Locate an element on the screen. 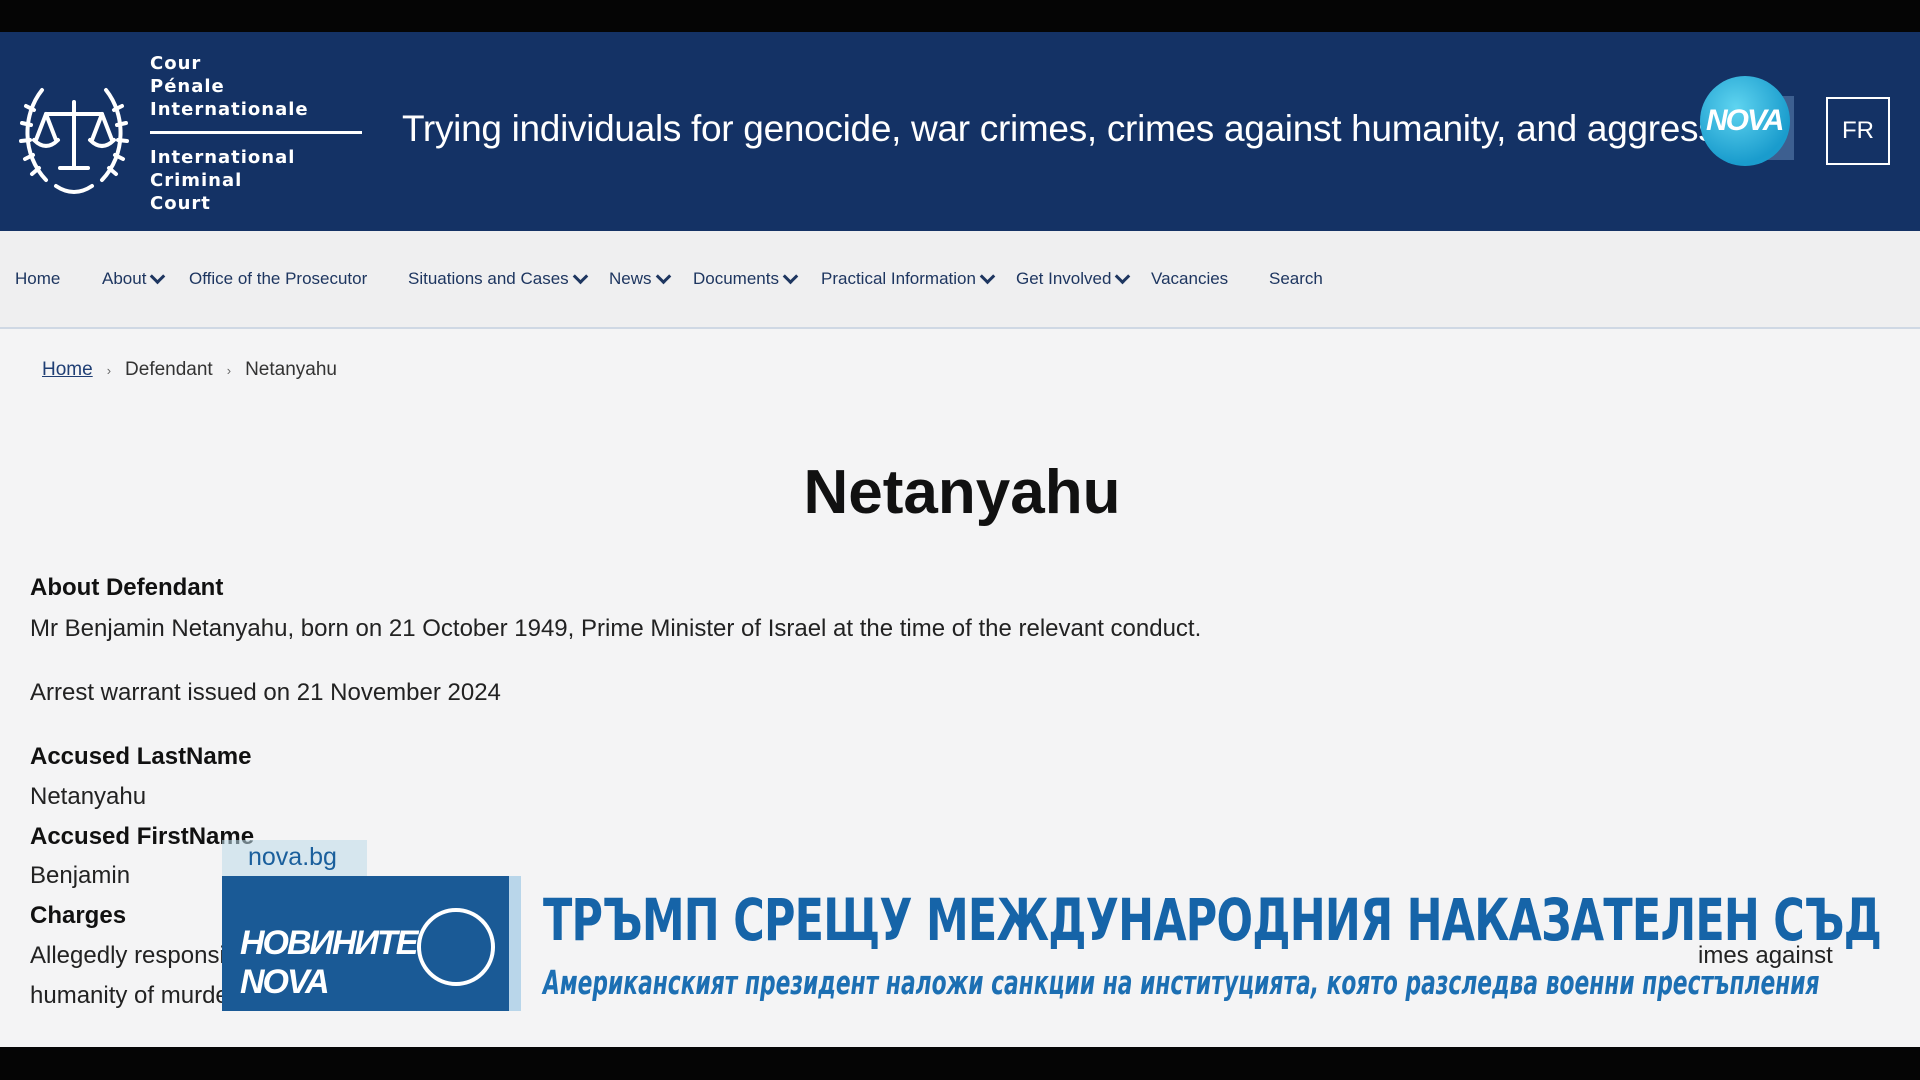 This screenshot has width=1920, height=1080. nav-home: Home is located at coordinates (37, 279).